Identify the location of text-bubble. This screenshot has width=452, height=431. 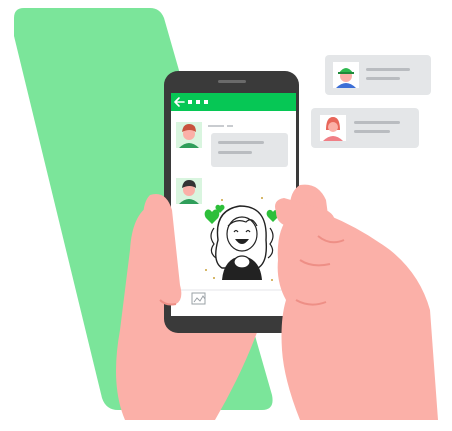
(249, 150).